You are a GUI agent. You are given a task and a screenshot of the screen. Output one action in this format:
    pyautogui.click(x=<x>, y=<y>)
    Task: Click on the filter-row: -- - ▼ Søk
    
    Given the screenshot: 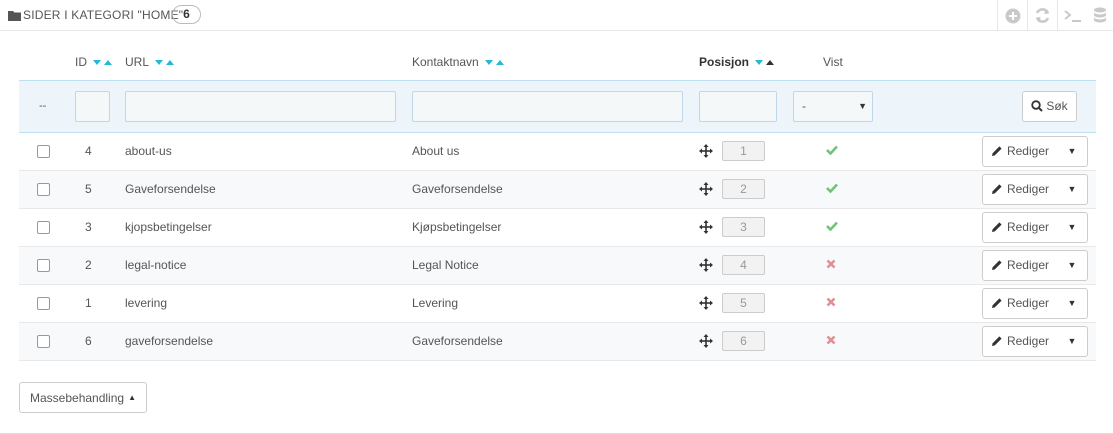 What is the action you would take?
    pyautogui.click(x=557, y=106)
    